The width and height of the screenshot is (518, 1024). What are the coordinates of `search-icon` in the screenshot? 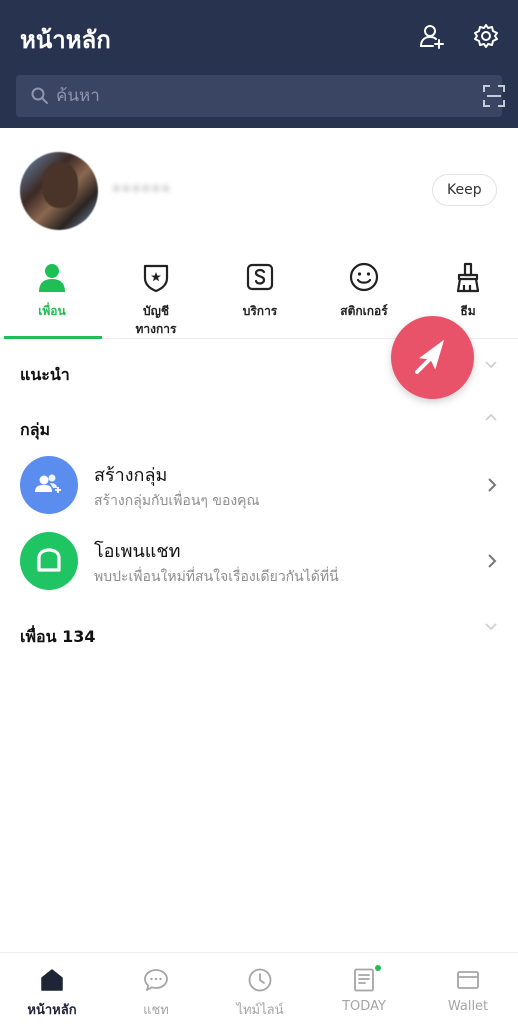 It's located at (39, 95).